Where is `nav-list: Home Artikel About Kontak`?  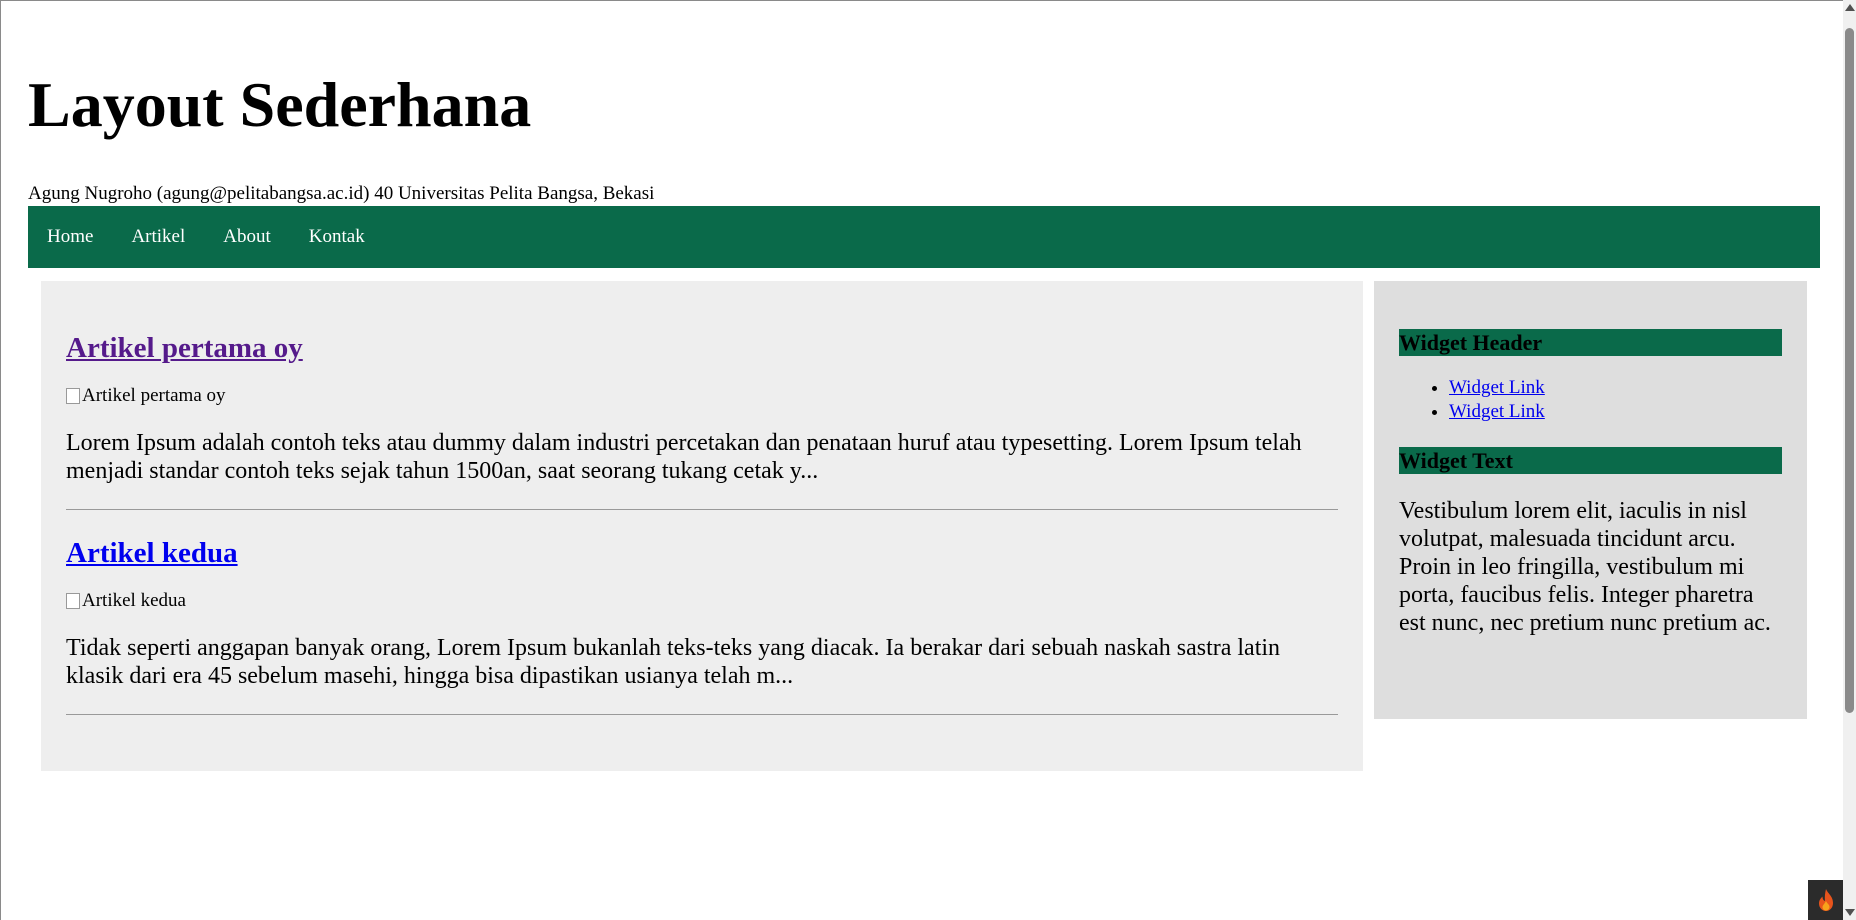 nav-list: Home Artikel About Kontak is located at coordinates (924, 237).